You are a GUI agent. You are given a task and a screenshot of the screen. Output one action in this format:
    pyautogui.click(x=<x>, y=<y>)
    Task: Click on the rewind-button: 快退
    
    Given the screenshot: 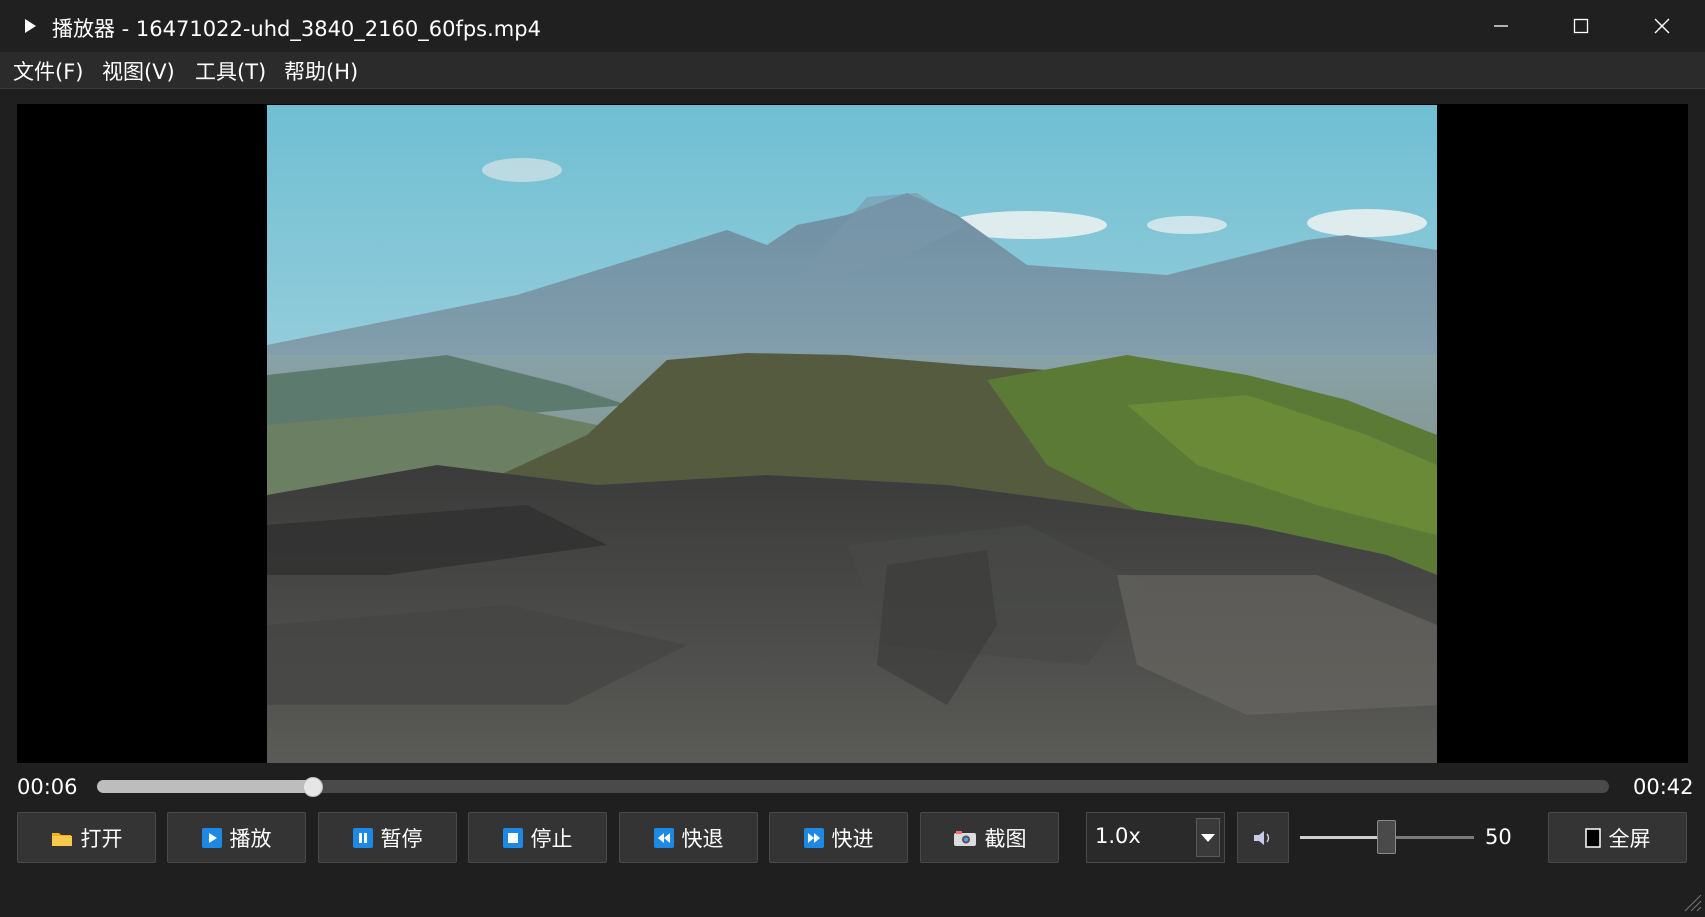 What is the action you would take?
    pyautogui.click(x=688, y=837)
    